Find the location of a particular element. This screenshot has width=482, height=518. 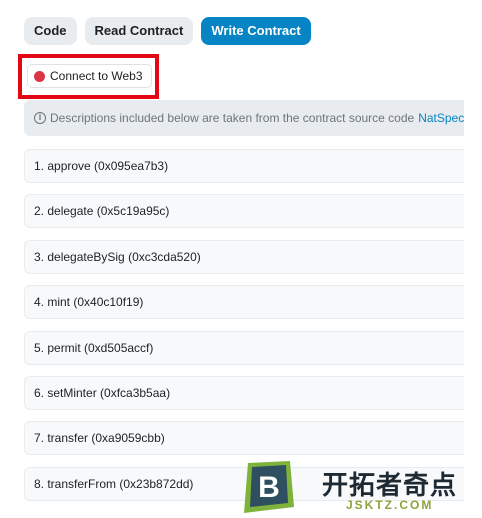

connect-button-label: Connect to Web3 is located at coordinates (96, 76).